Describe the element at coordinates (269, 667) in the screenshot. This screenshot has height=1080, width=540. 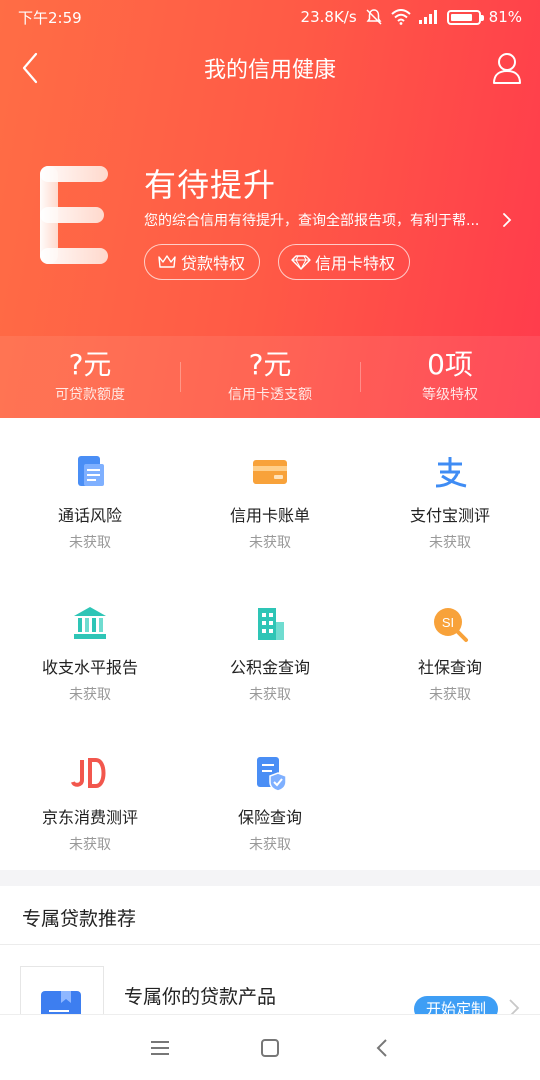
I see `service-name: 公积金查询` at that location.